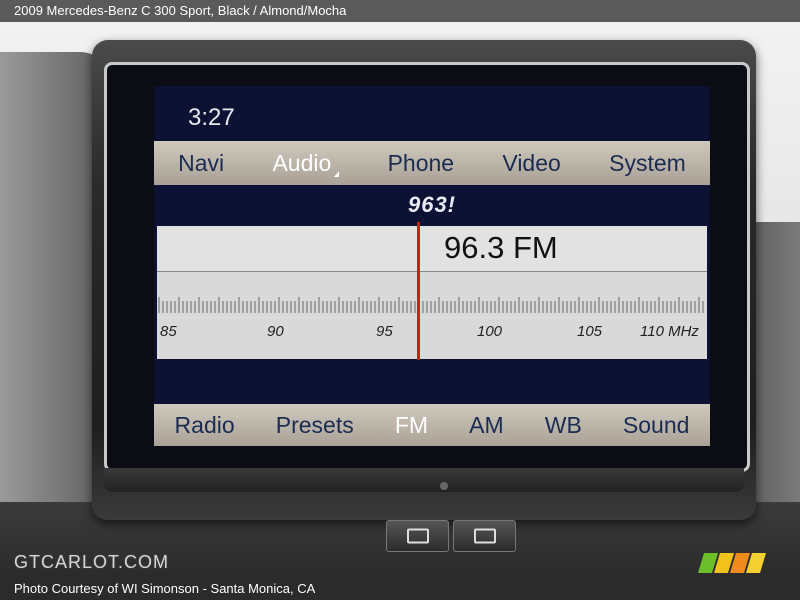 The height and width of the screenshot is (600, 800). I want to click on scale-label: 105, so click(590, 331).